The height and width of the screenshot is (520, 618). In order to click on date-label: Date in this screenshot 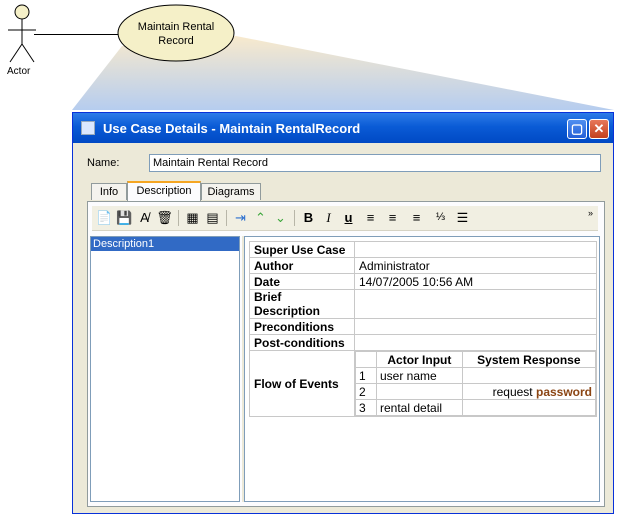, I will do `click(302, 281)`.